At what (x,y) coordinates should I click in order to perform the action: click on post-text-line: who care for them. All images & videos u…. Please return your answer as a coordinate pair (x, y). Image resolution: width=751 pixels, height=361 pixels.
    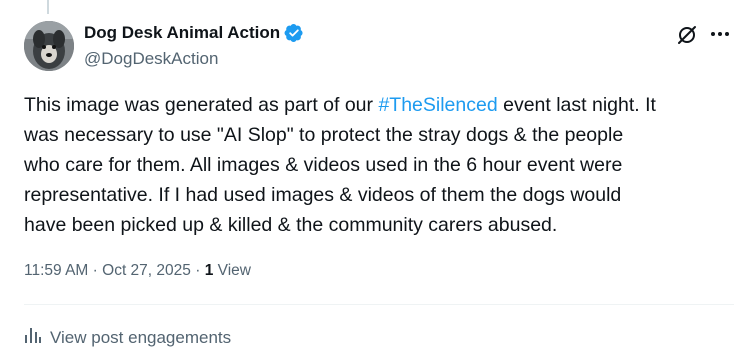
    Looking at the image, I should click on (323, 165).